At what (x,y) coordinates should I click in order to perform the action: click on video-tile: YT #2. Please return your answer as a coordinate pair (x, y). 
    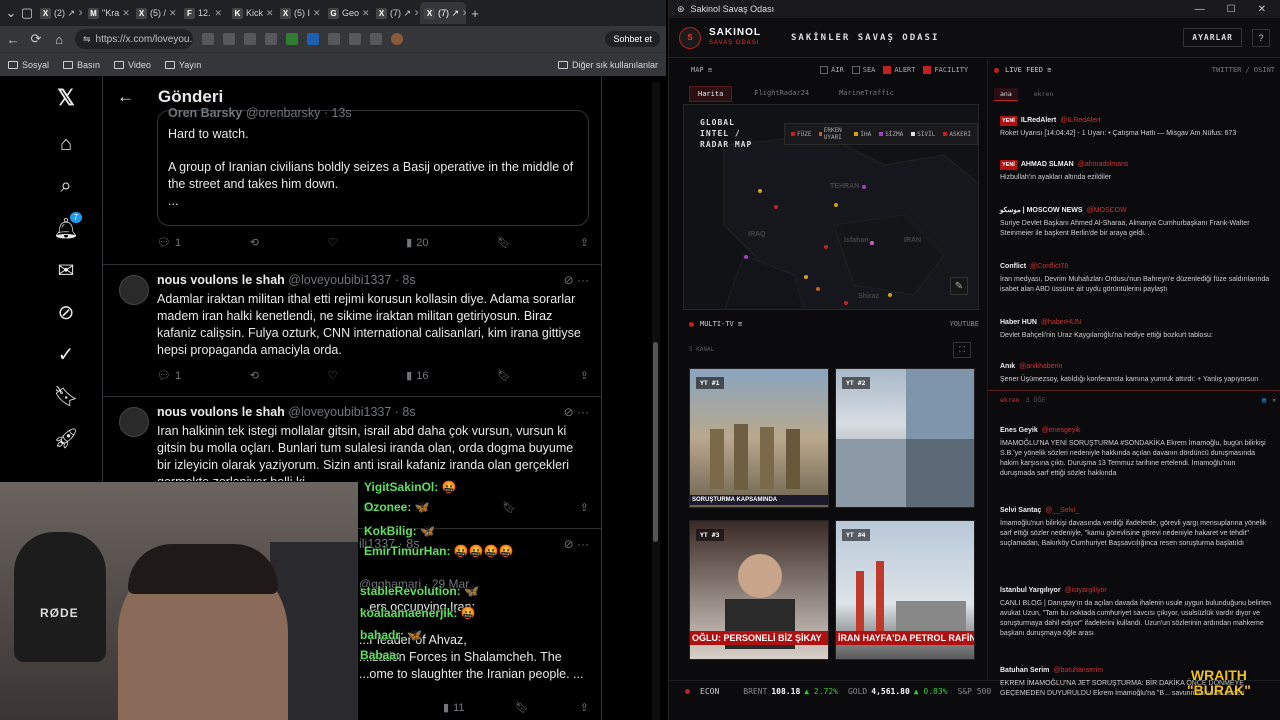
    Looking at the image, I should click on (905, 438).